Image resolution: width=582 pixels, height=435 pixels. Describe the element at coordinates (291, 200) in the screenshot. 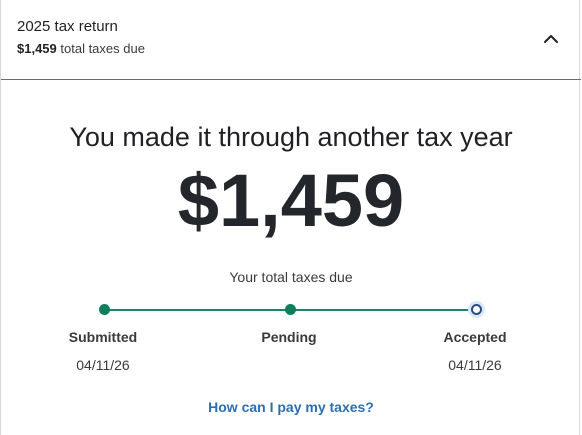

I see `total-amount: $1,459` at that location.